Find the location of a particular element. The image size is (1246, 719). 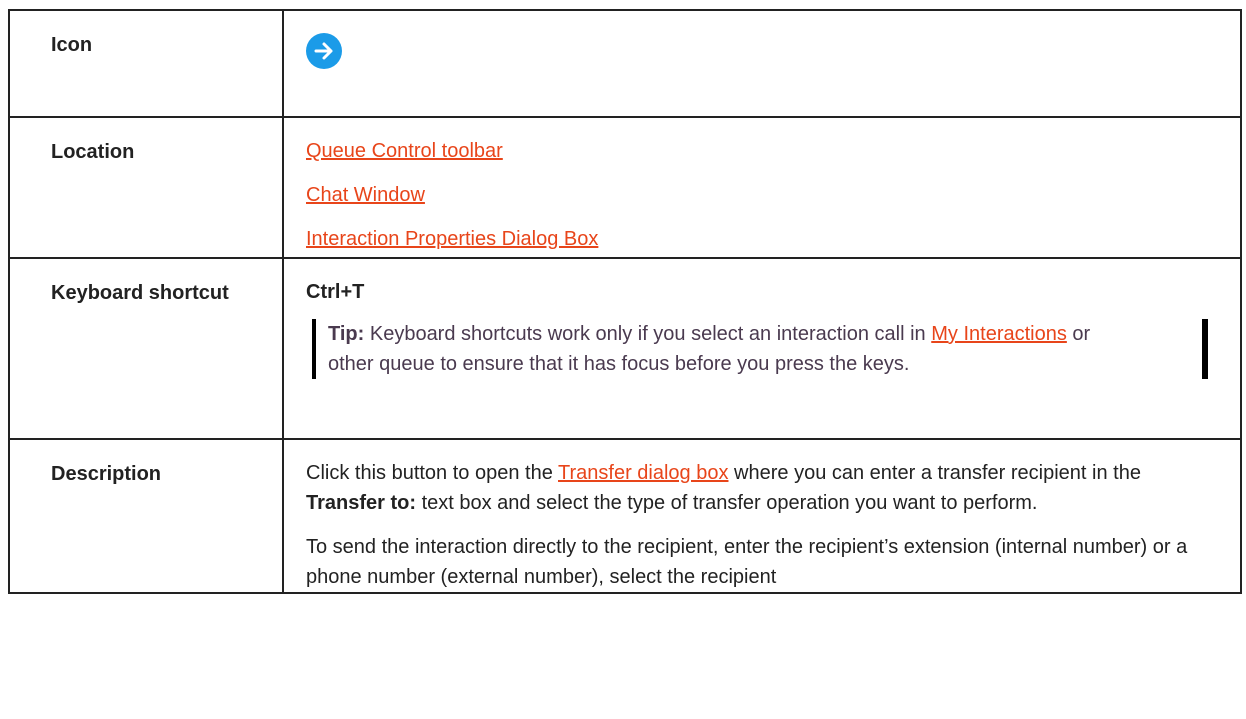

row-header-description: Description is located at coordinates (146, 516).